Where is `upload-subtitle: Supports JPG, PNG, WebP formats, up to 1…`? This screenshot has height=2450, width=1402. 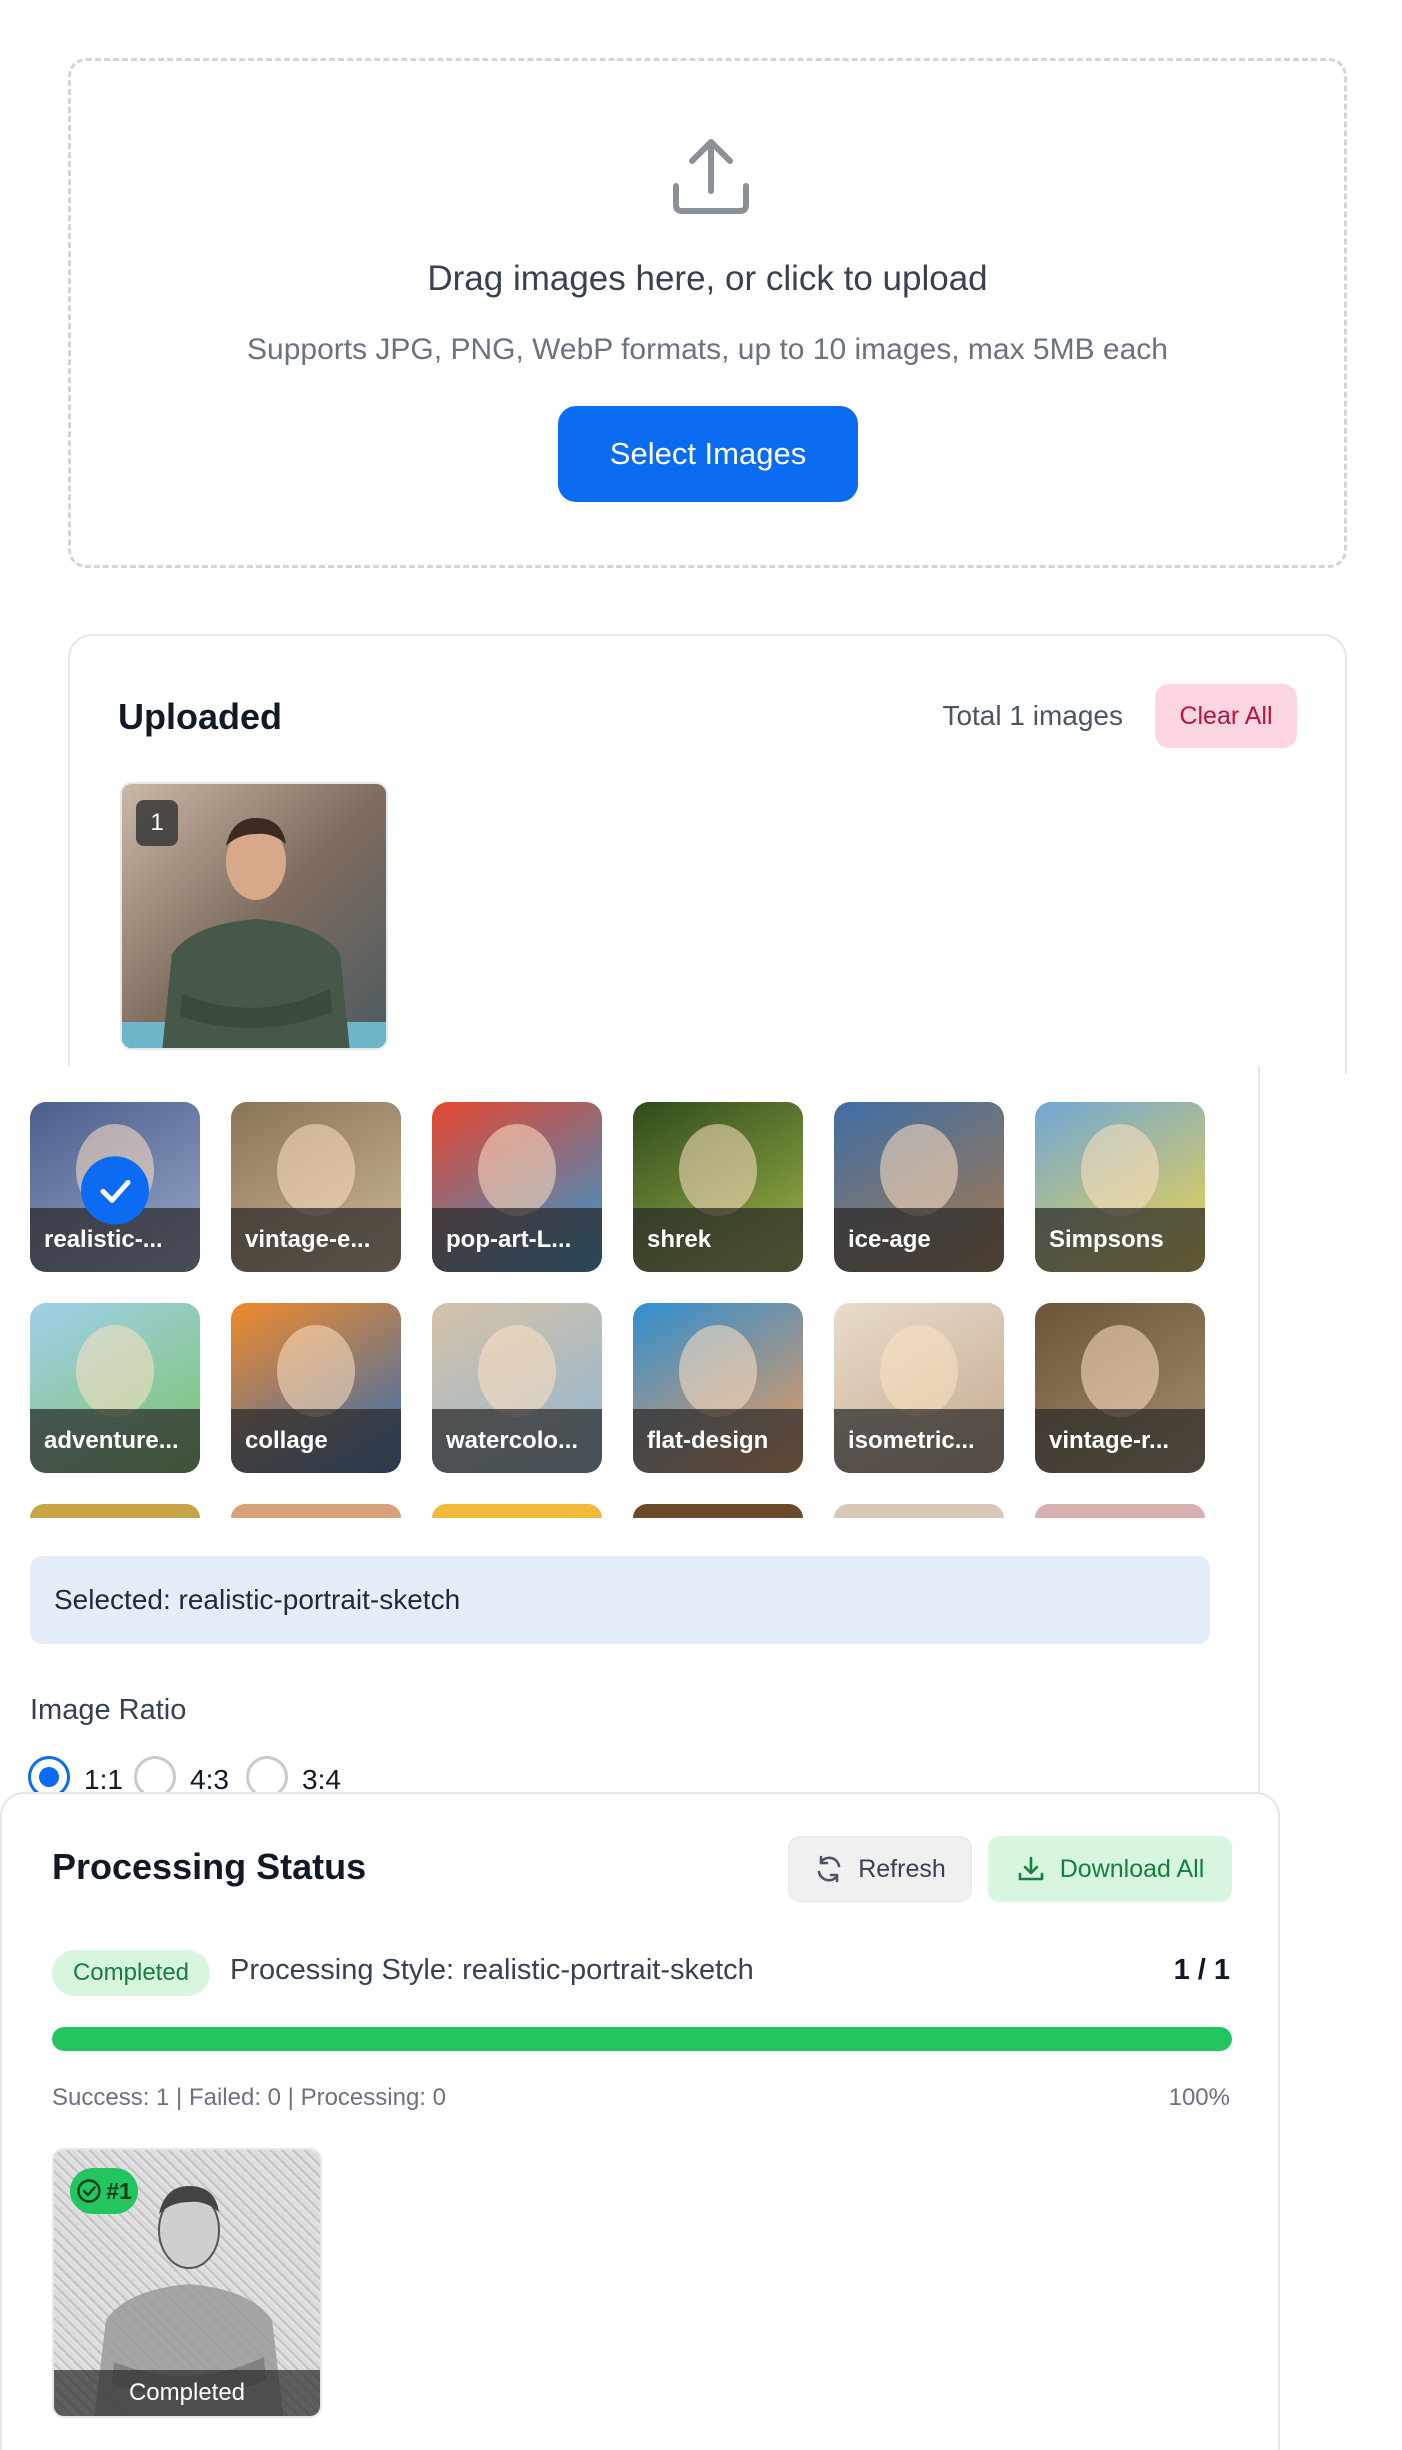
upload-subtitle: Supports JPG, PNG, WebP formats, up to 1… is located at coordinates (707, 349).